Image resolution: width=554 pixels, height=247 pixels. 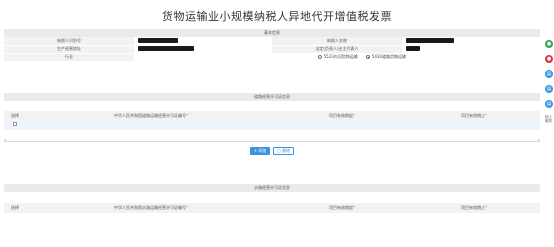 What do you see at coordinates (279, 150) in the screenshot?
I see `trash-icon: ▢` at bounding box center [279, 150].